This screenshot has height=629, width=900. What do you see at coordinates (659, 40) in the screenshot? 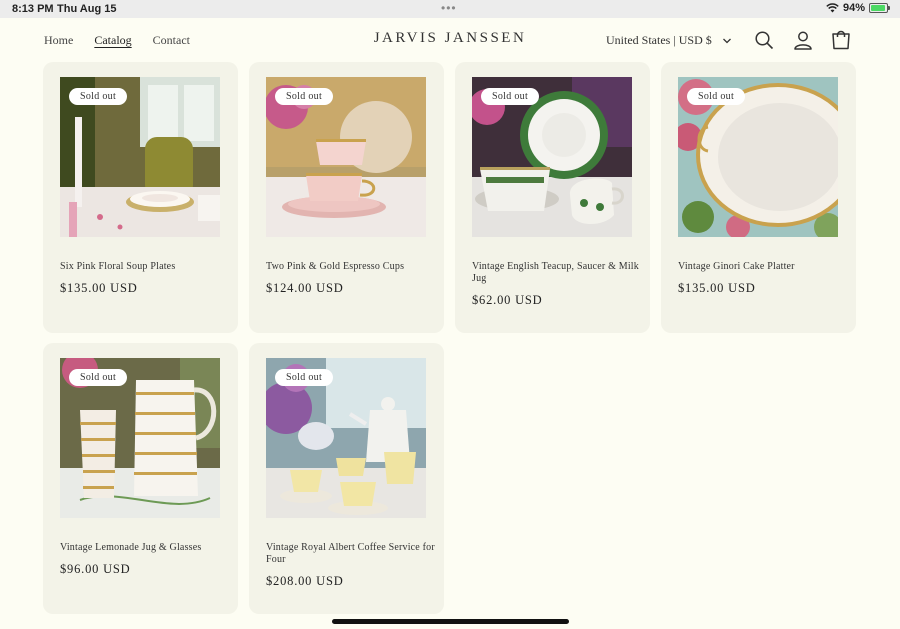
I see `locale-label: United States | USD $` at bounding box center [659, 40].